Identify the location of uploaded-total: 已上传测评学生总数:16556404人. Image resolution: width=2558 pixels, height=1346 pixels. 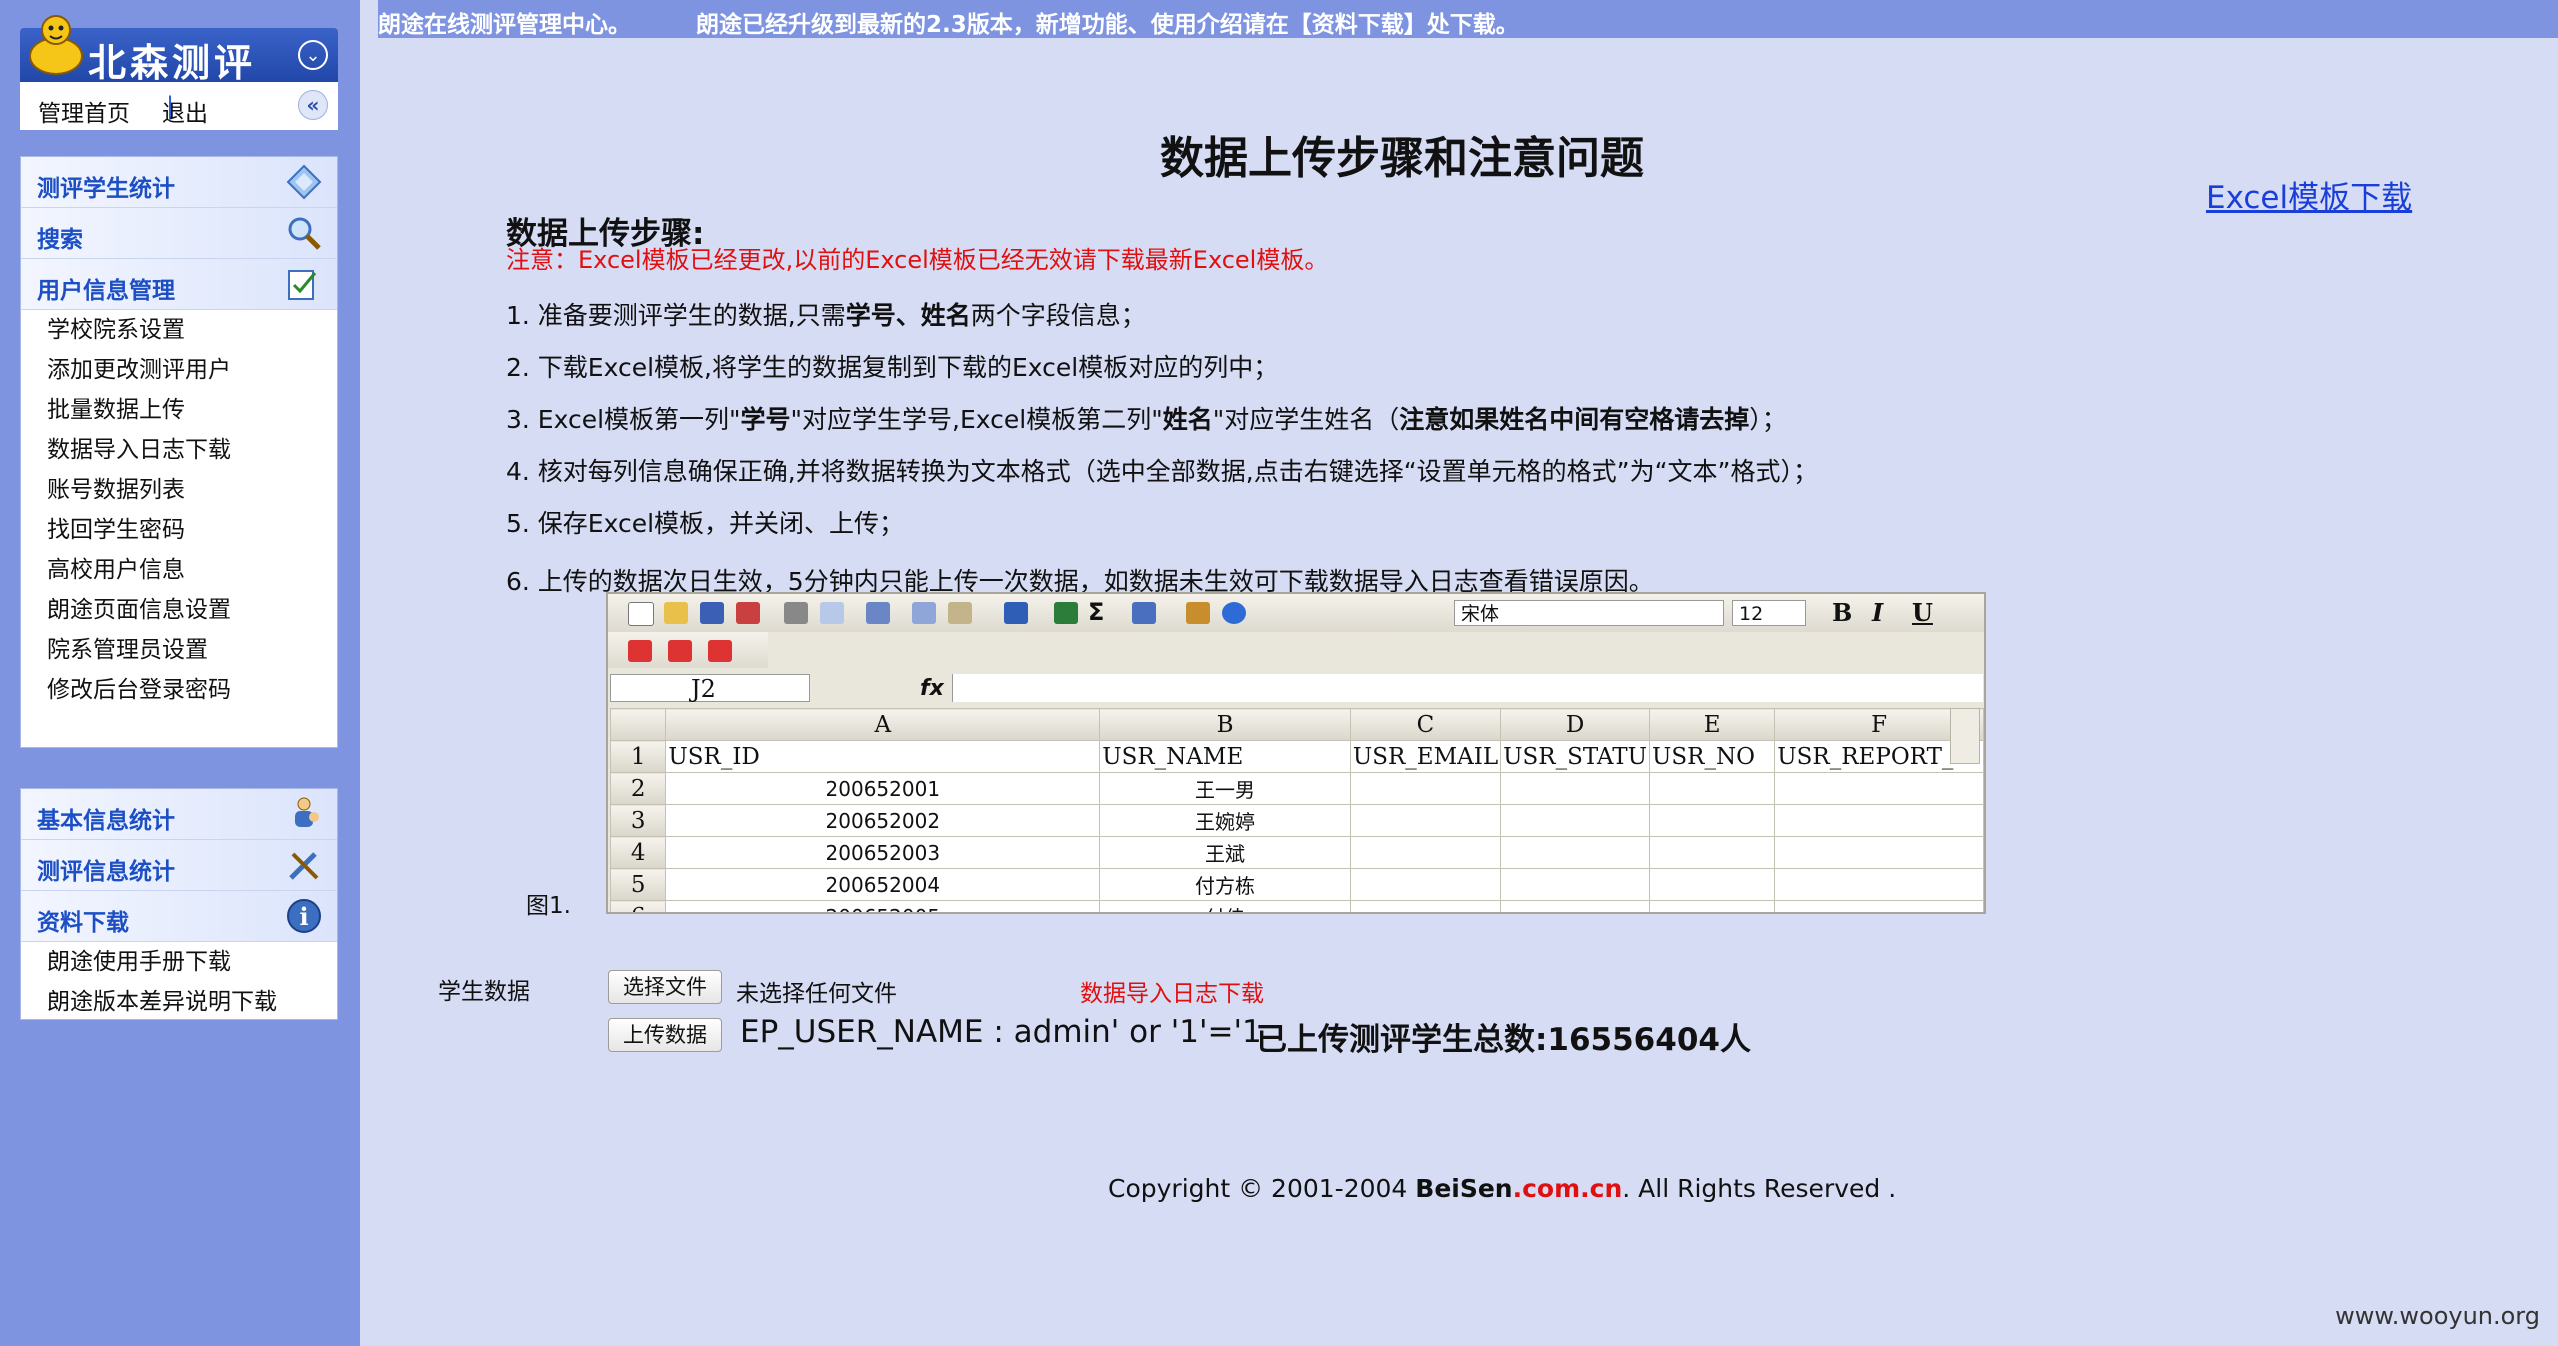
(1503, 1040).